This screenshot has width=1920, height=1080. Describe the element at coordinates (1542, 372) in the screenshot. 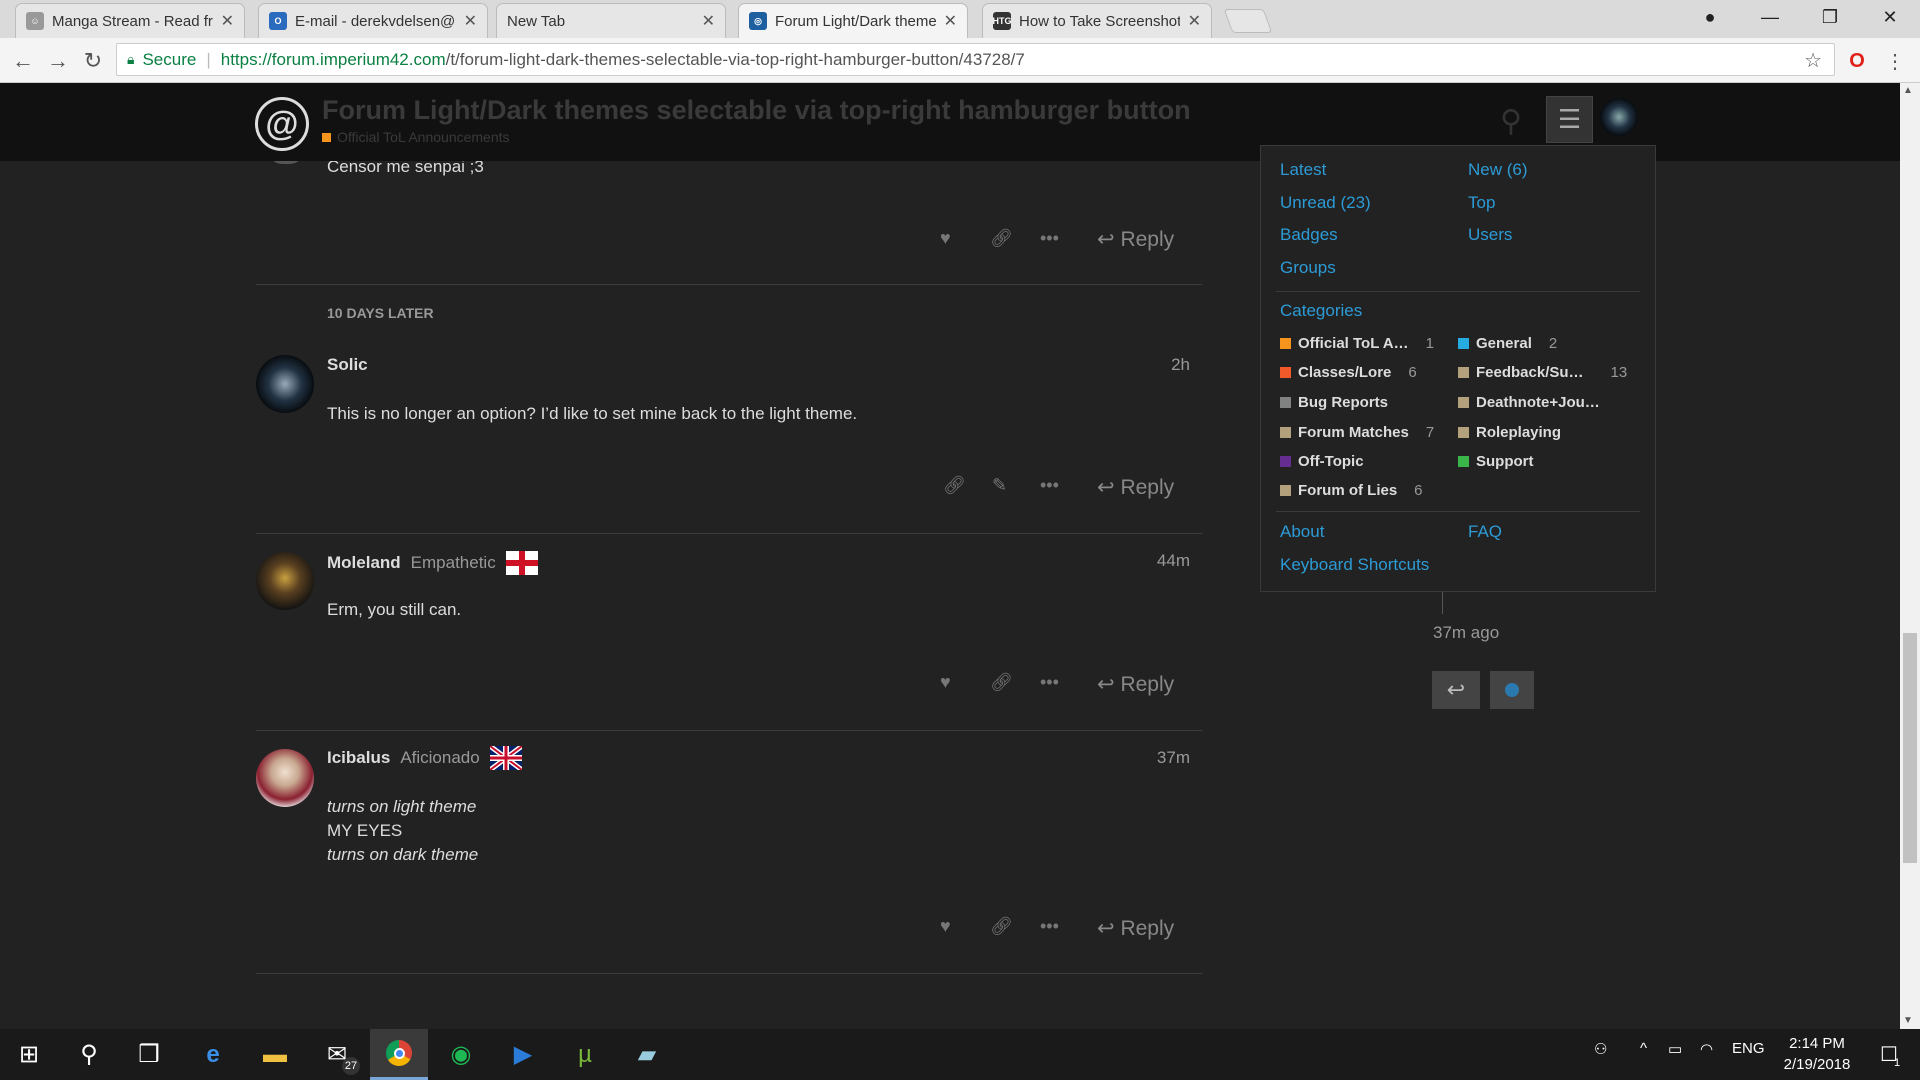

I see `category-feedback: Feedback/Su… 13` at that location.